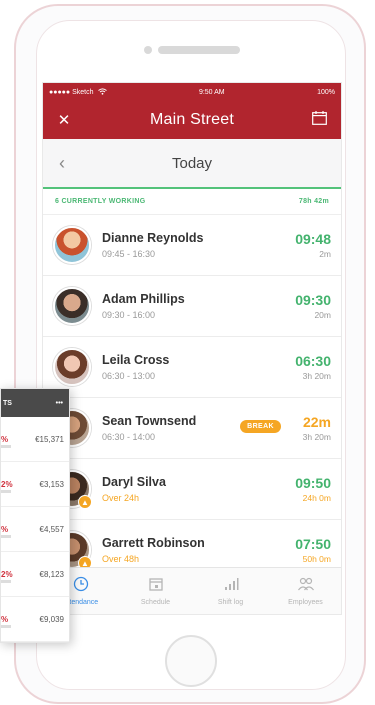 The image size is (375, 705). What do you see at coordinates (153, 238) in the screenshot?
I see `employee-name: Dianne Reynolds` at bounding box center [153, 238].